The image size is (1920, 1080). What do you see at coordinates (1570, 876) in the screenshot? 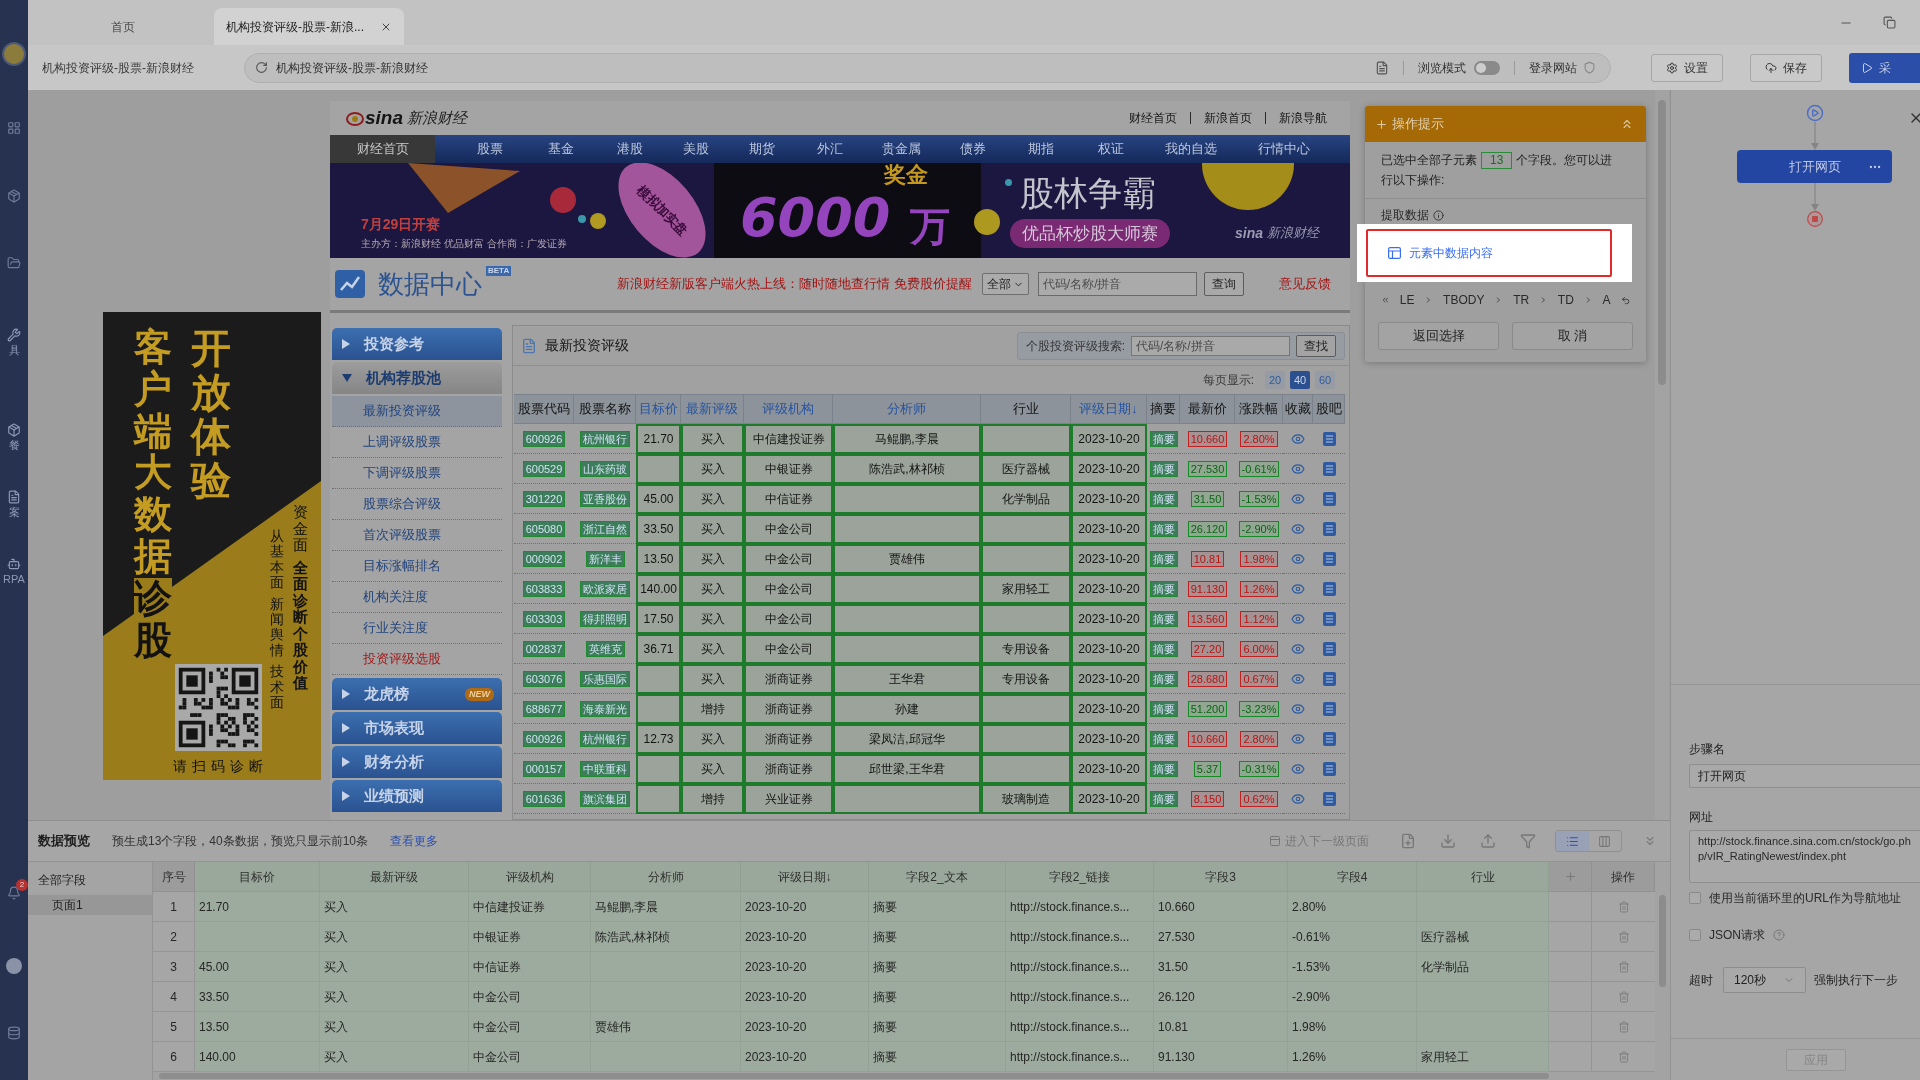
I see `add-column-icon` at bounding box center [1570, 876].